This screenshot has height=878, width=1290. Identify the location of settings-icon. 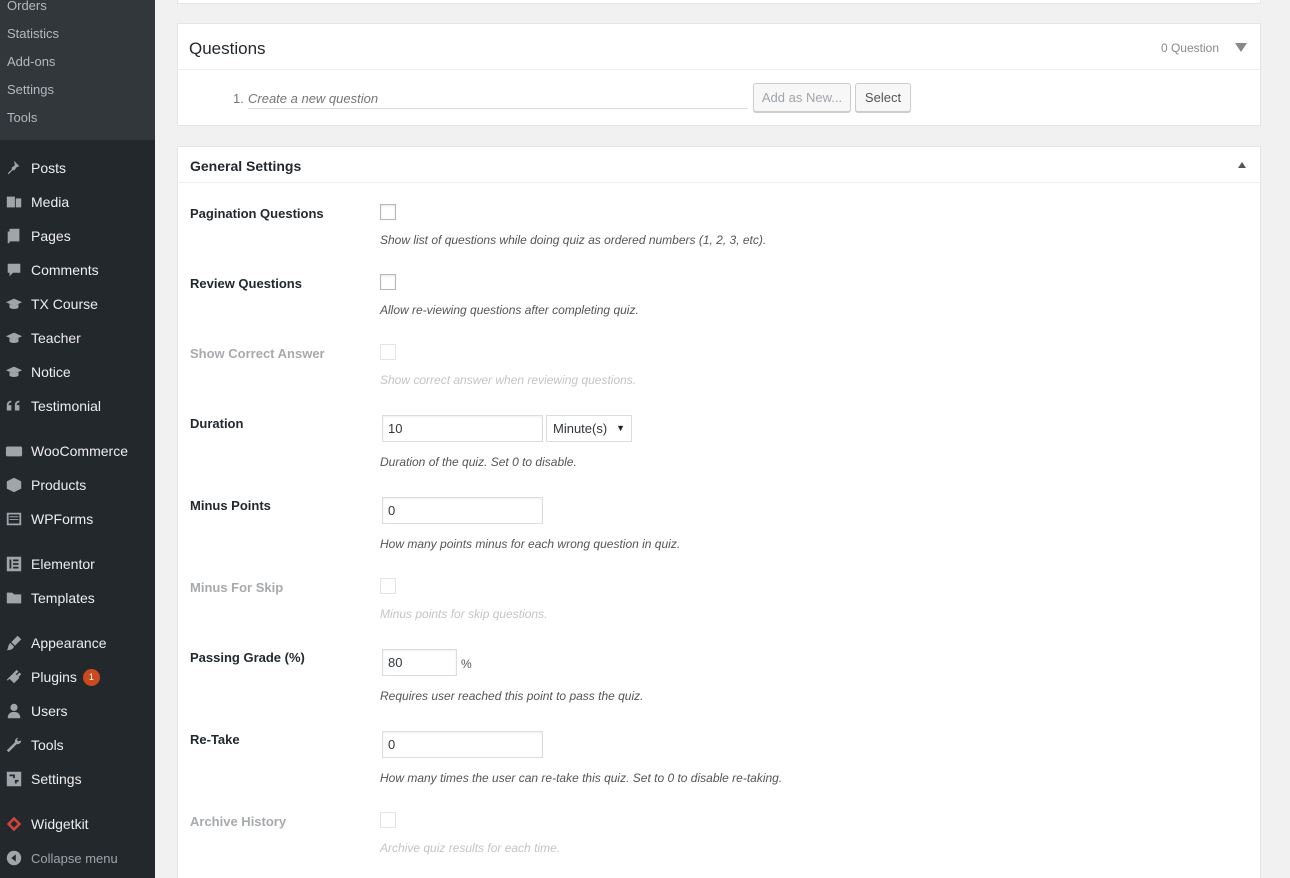
(14, 779).